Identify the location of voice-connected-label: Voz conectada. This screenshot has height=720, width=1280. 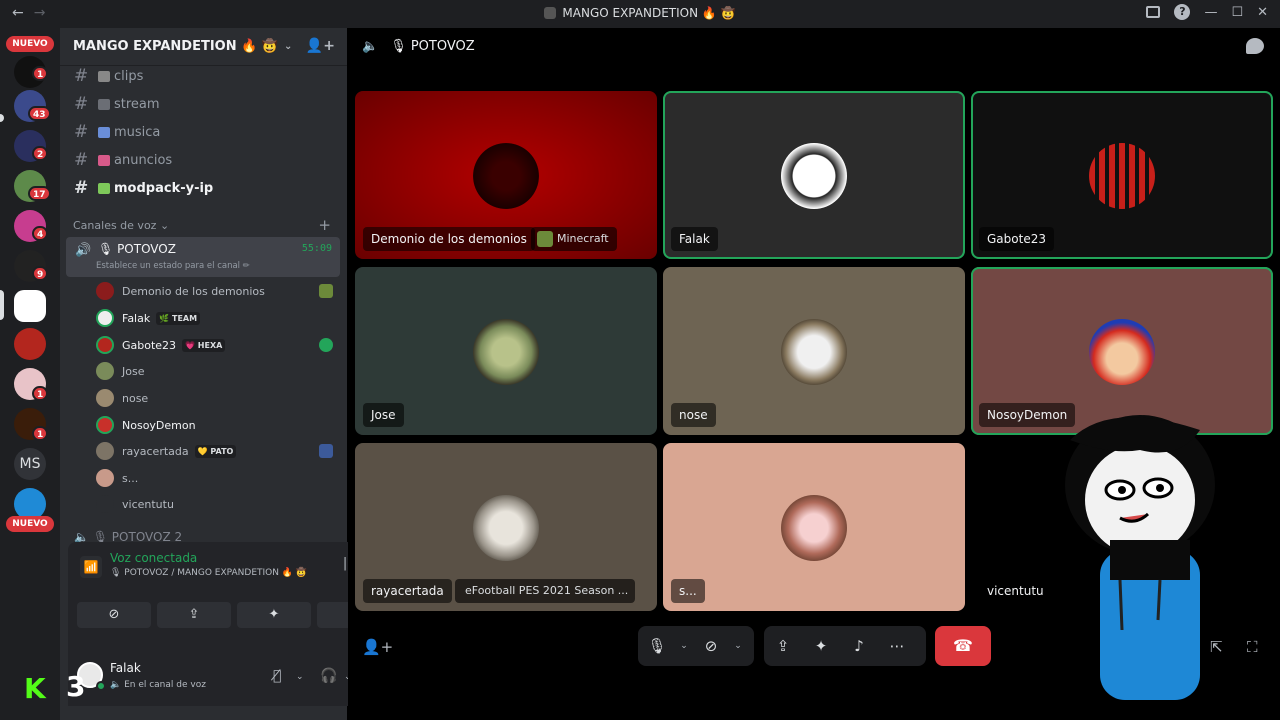
(153, 558).